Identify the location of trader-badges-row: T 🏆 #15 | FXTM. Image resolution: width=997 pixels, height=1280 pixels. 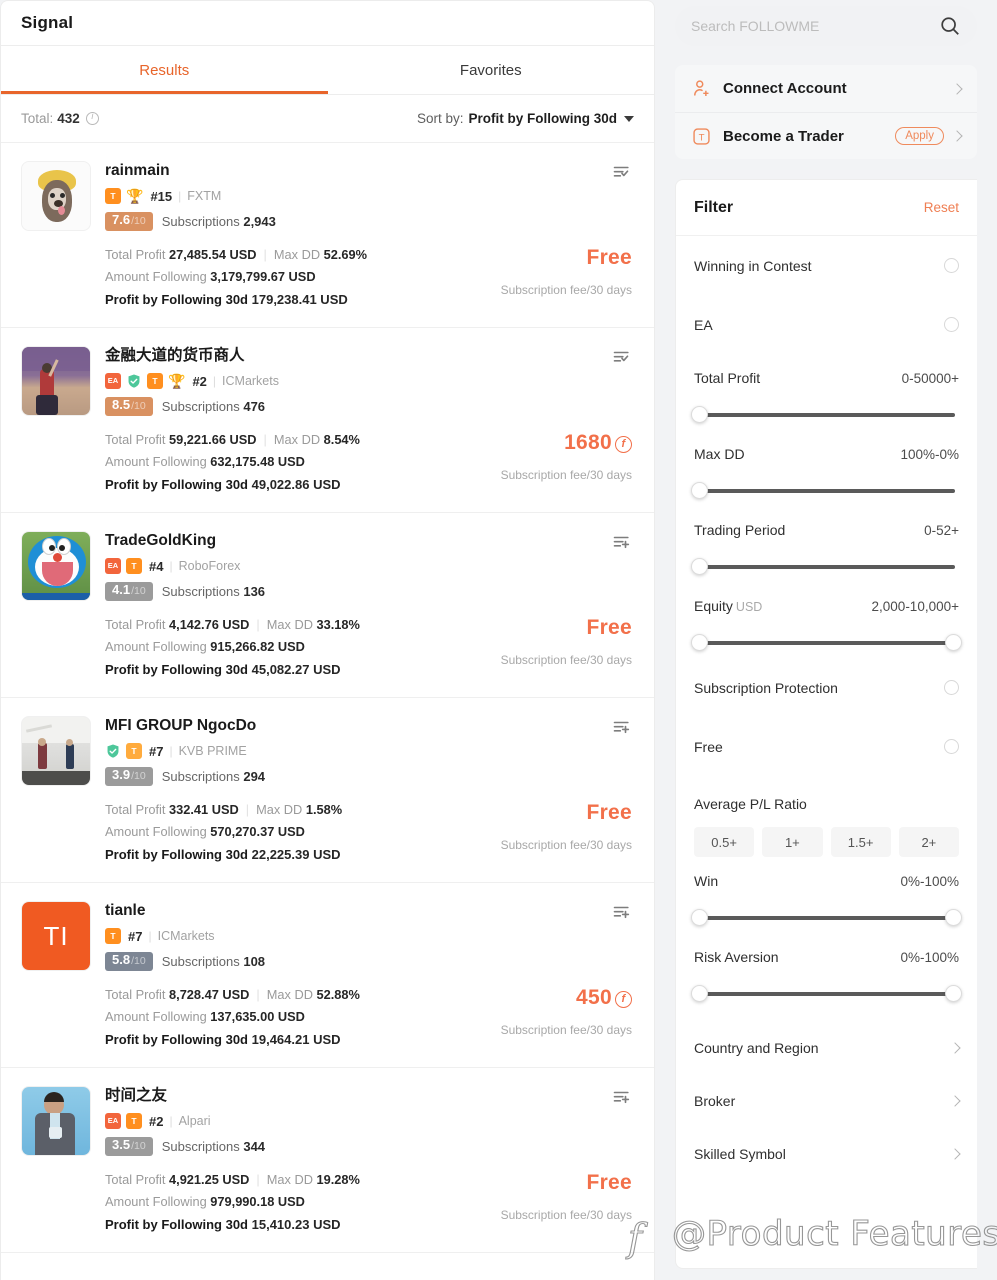
(369, 196).